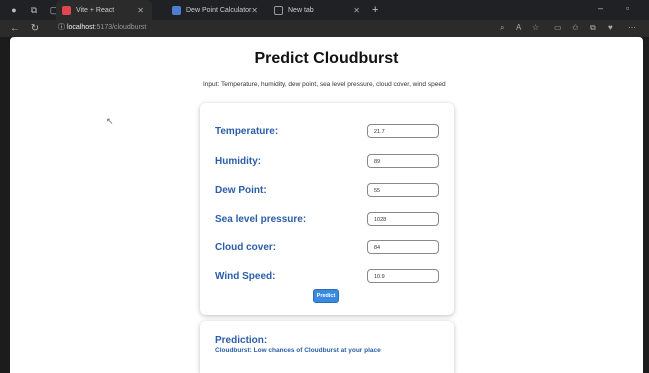 Image resolution: width=649 pixels, height=373 pixels. Describe the element at coordinates (330, 161) in the screenshot. I see `field-humidity: Humidity: 89` at that location.